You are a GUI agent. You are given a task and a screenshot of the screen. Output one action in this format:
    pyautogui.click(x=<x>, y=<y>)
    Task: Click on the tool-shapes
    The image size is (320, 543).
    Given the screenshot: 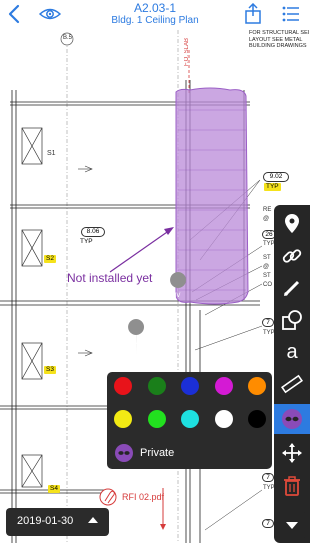 What is the action you would take?
    pyautogui.click(x=292, y=320)
    